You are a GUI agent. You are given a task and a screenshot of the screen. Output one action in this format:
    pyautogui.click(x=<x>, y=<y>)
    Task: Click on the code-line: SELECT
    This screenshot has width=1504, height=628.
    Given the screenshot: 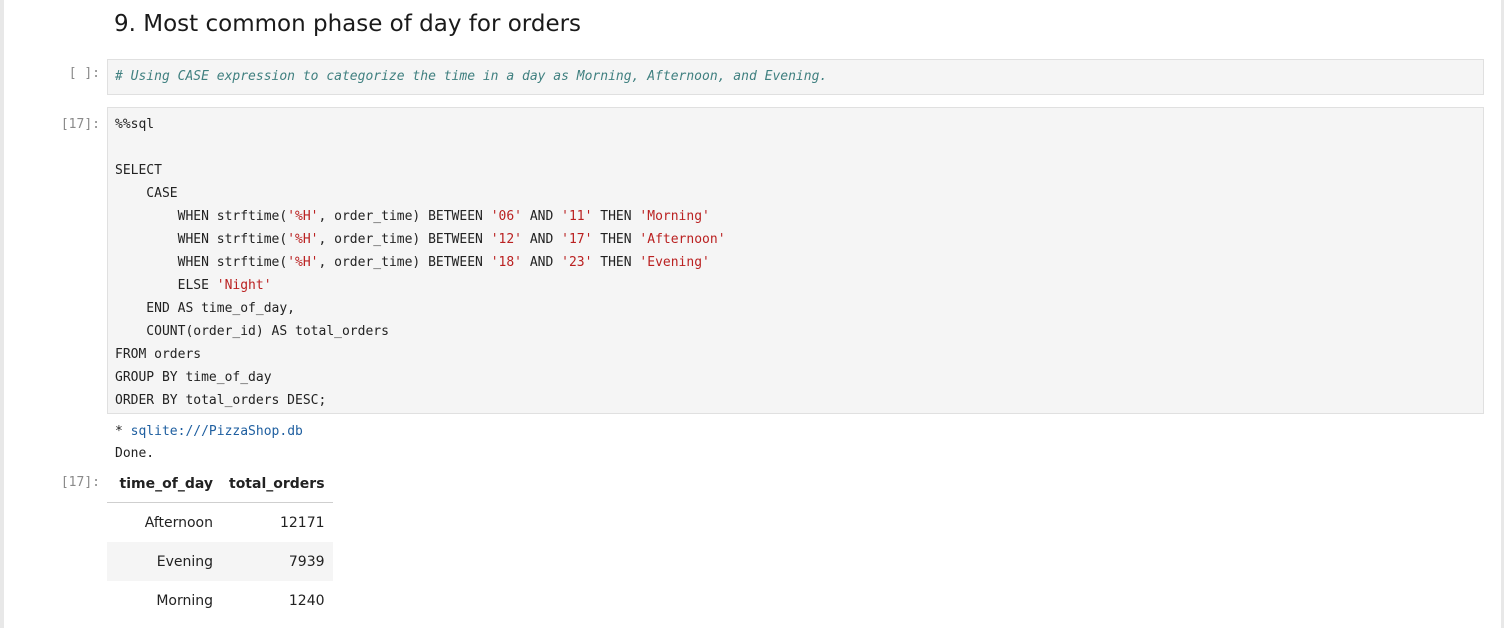 What is the action you would take?
    pyautogui.click(x=138, y=170)
    